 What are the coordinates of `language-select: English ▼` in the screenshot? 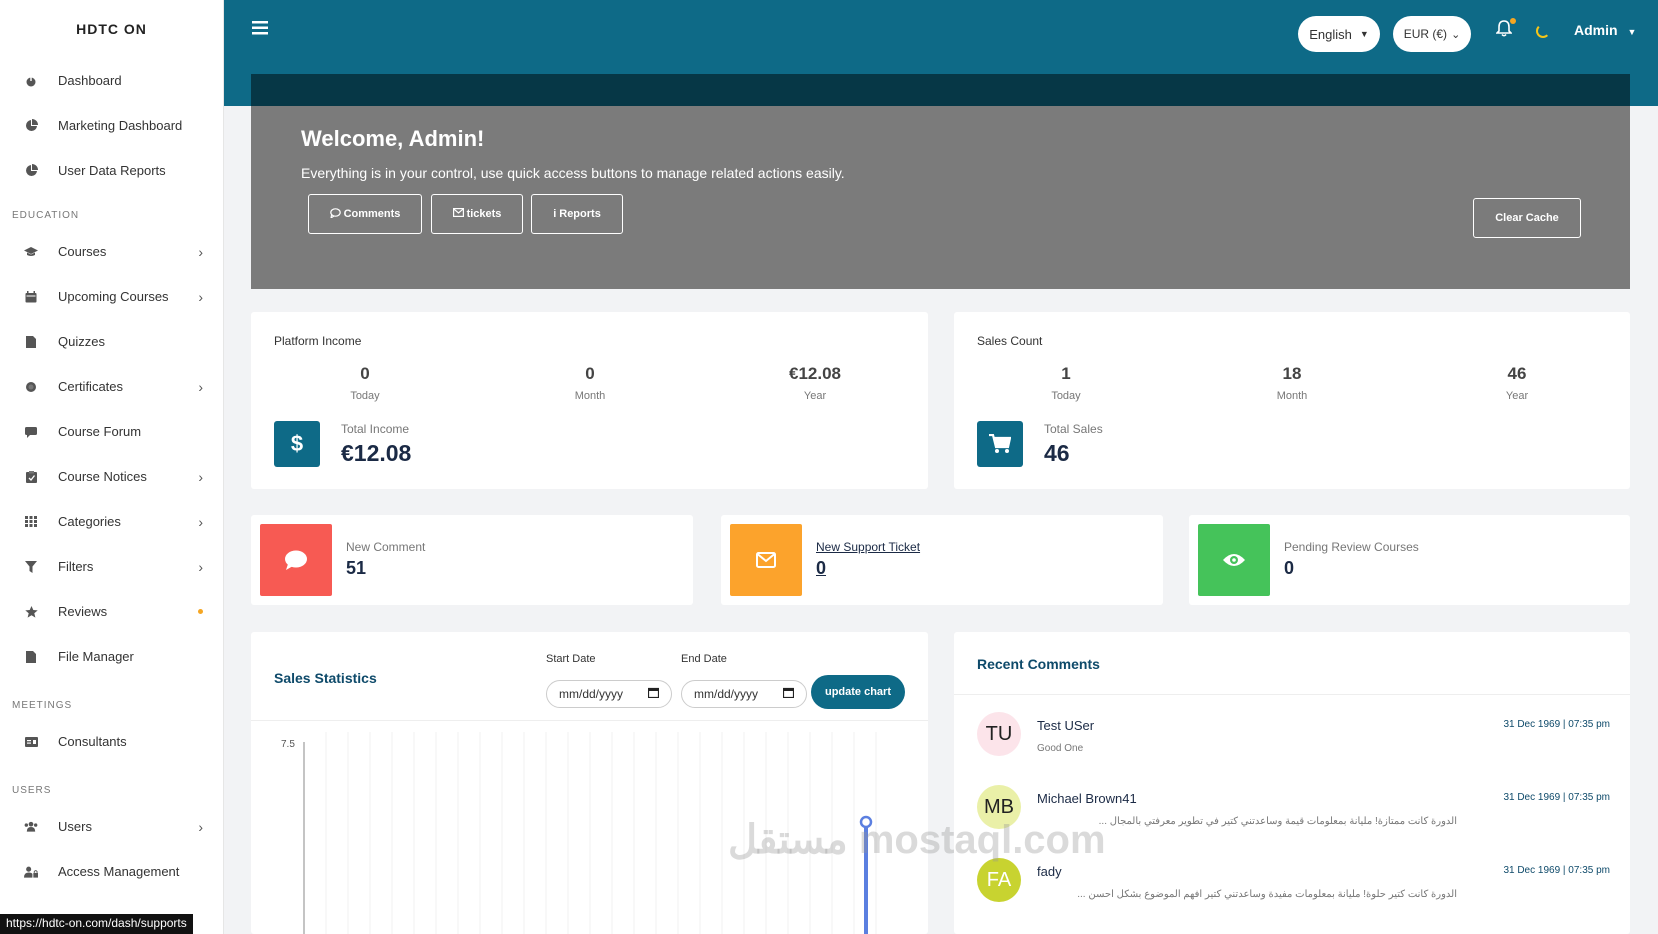 It's located at (1339, 34).